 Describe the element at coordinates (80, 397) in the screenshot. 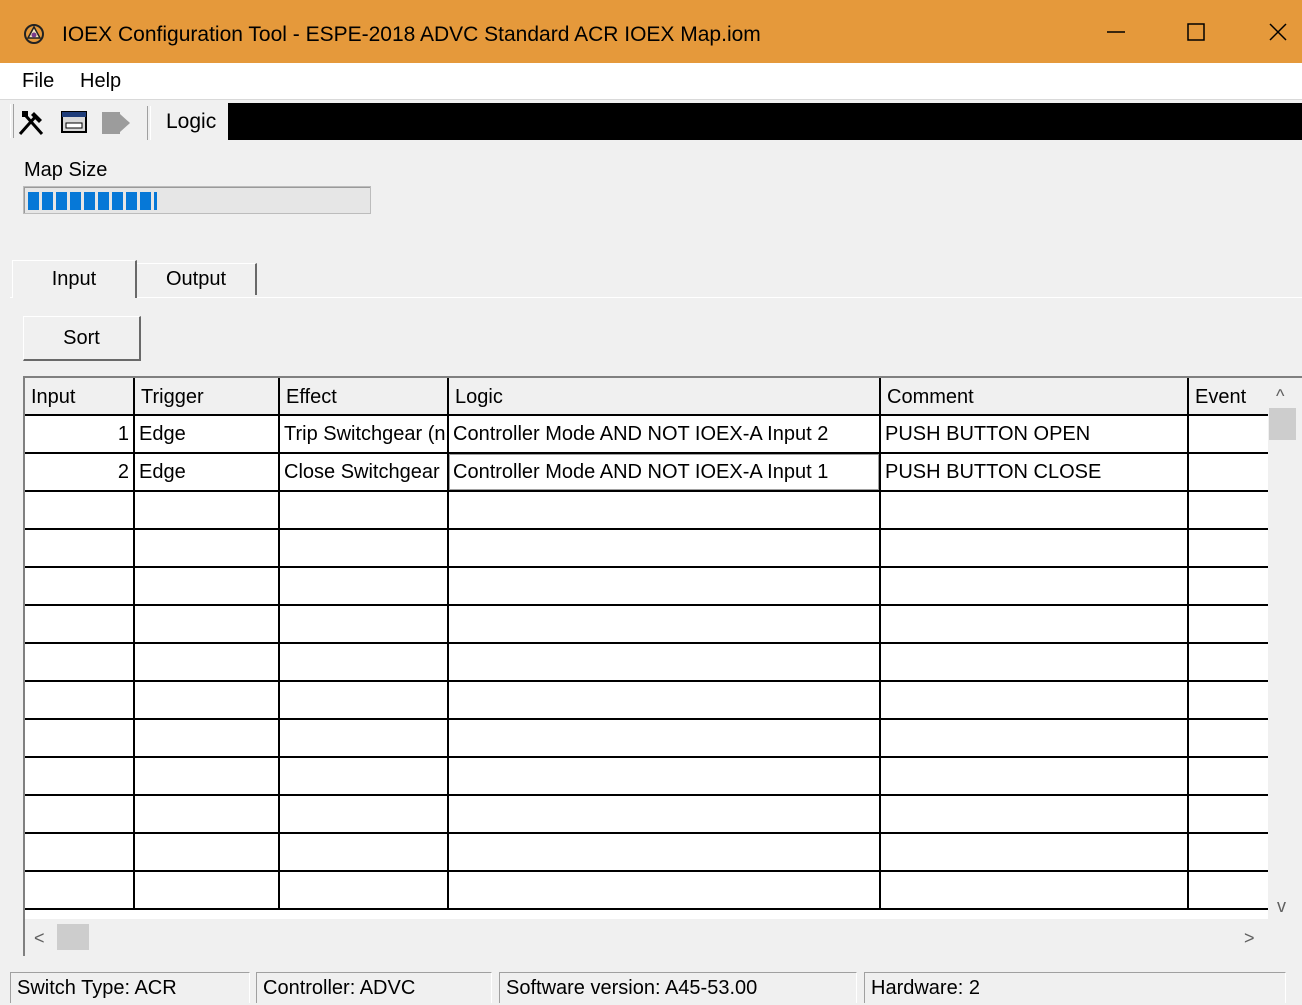

I see `column-header-input: Input` at that location.